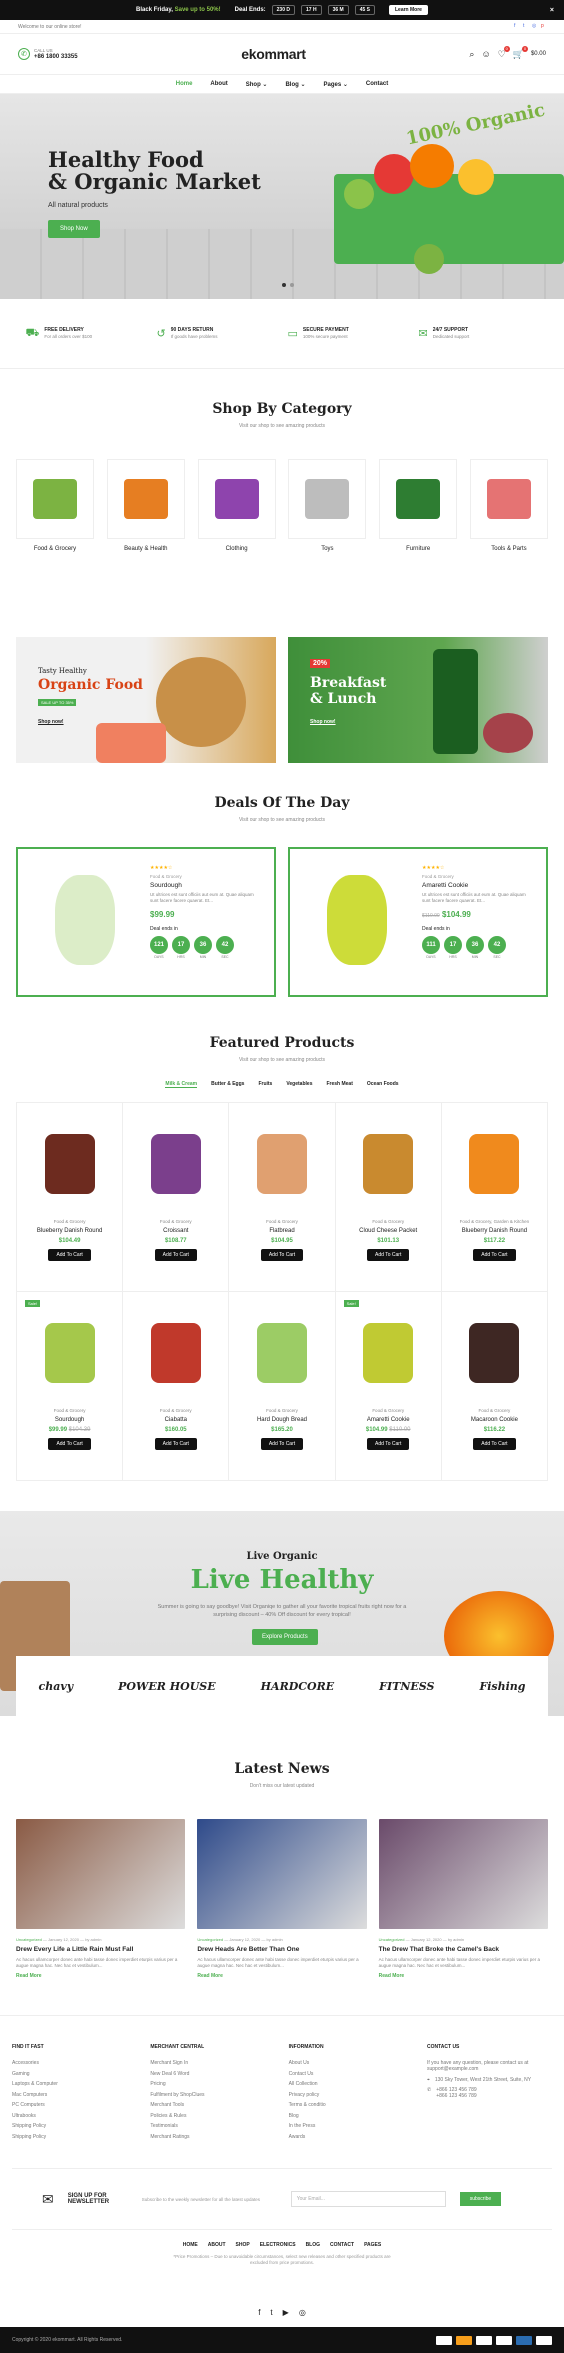 The width and height of the screenshot is (564, 2353). What do you see at coordinates (212, 2105) in the screenshot?
I see `footer-link: Merchant Tools` at bounding box center [212, 2105].